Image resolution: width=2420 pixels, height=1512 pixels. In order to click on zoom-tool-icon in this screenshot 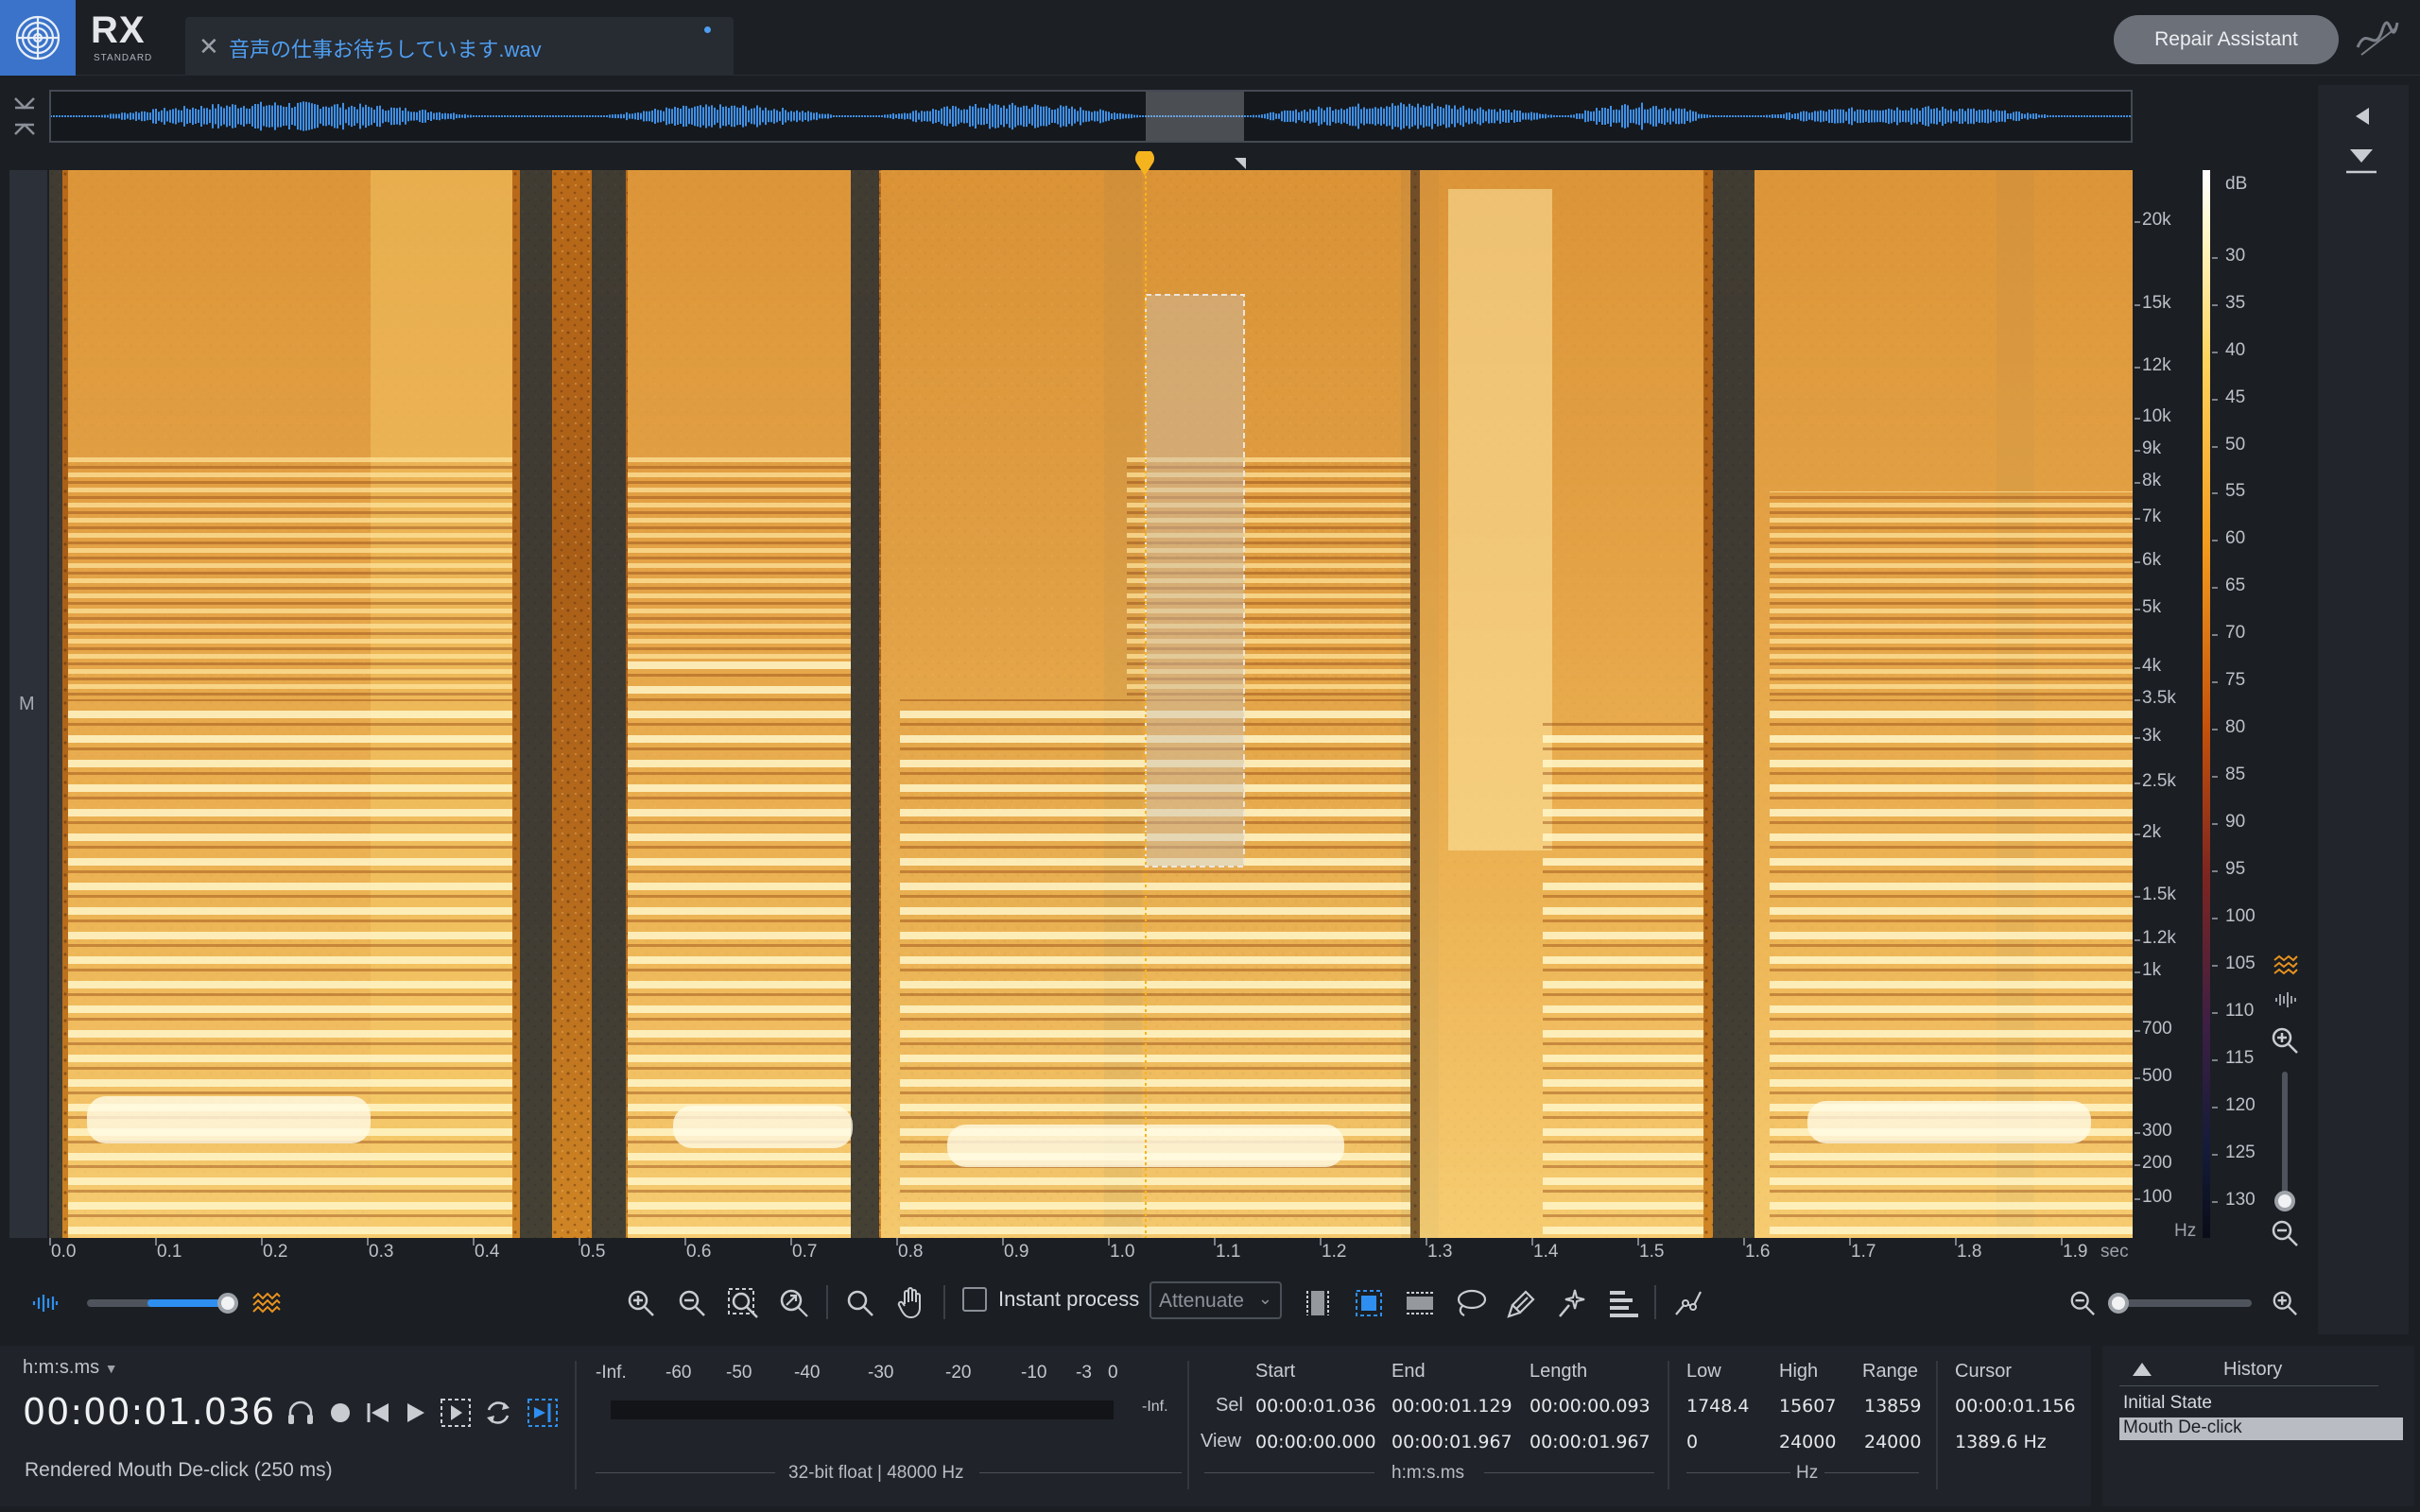, I will do `click(860, 1303)`.